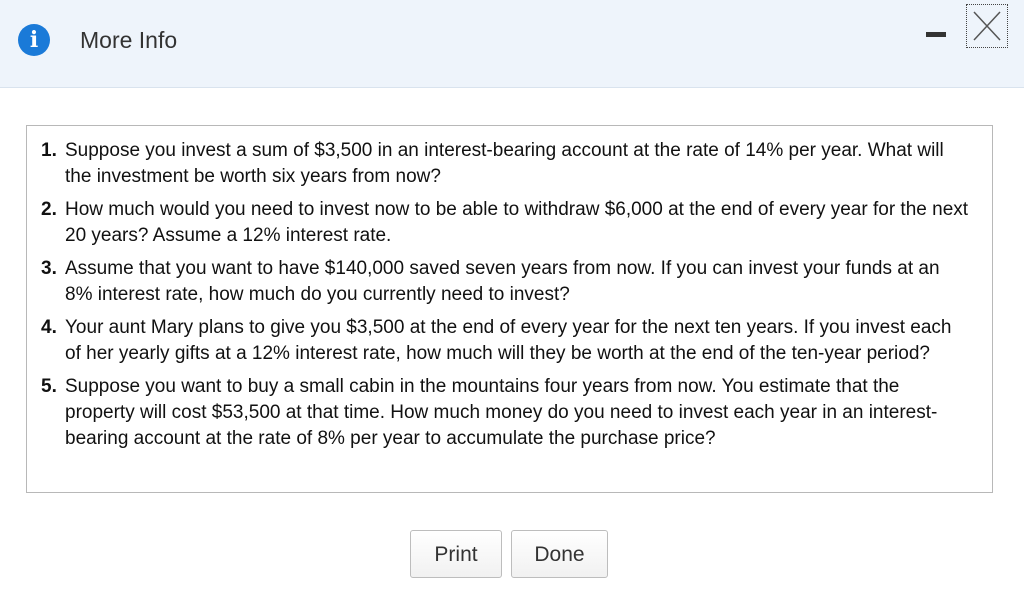 The width and height of the screenshot is (1024, 597). Describe the element at coordinates (559, 554) in the screenshot. I see `done-button: Done` at that location.